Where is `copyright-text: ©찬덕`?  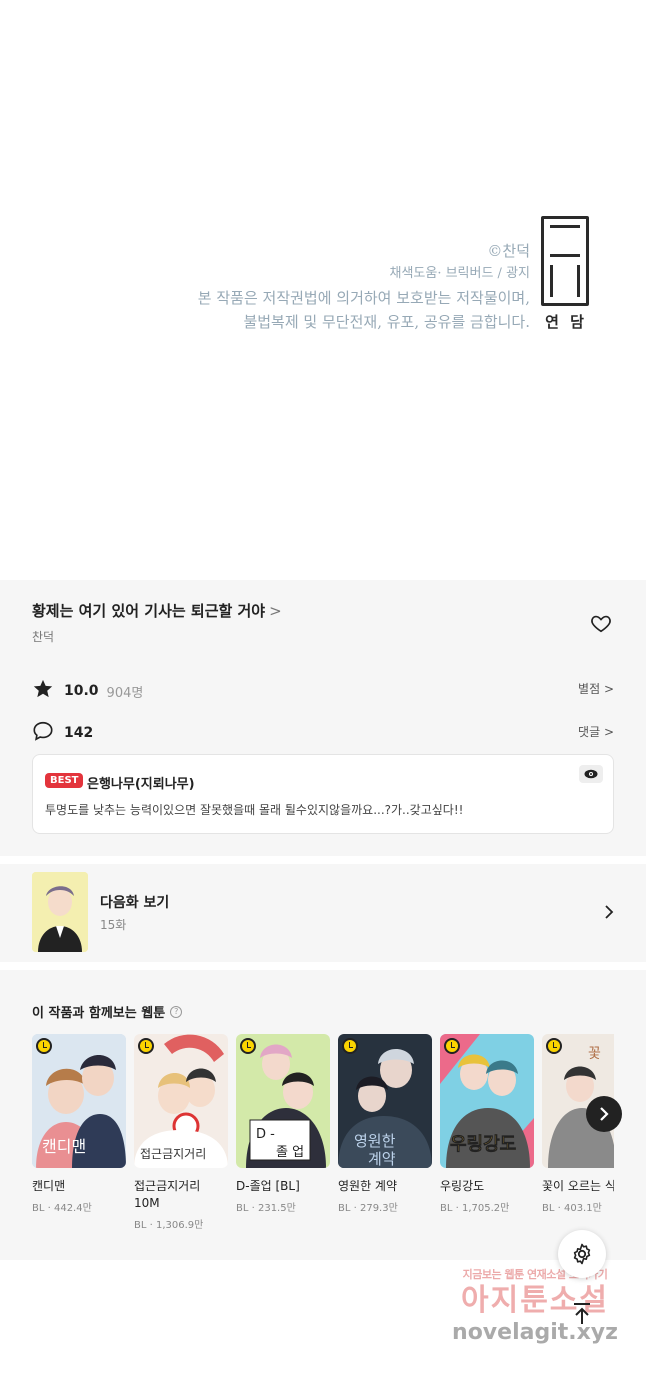
copyright-text: ©찬덕 is located at coordinates (508, 251).